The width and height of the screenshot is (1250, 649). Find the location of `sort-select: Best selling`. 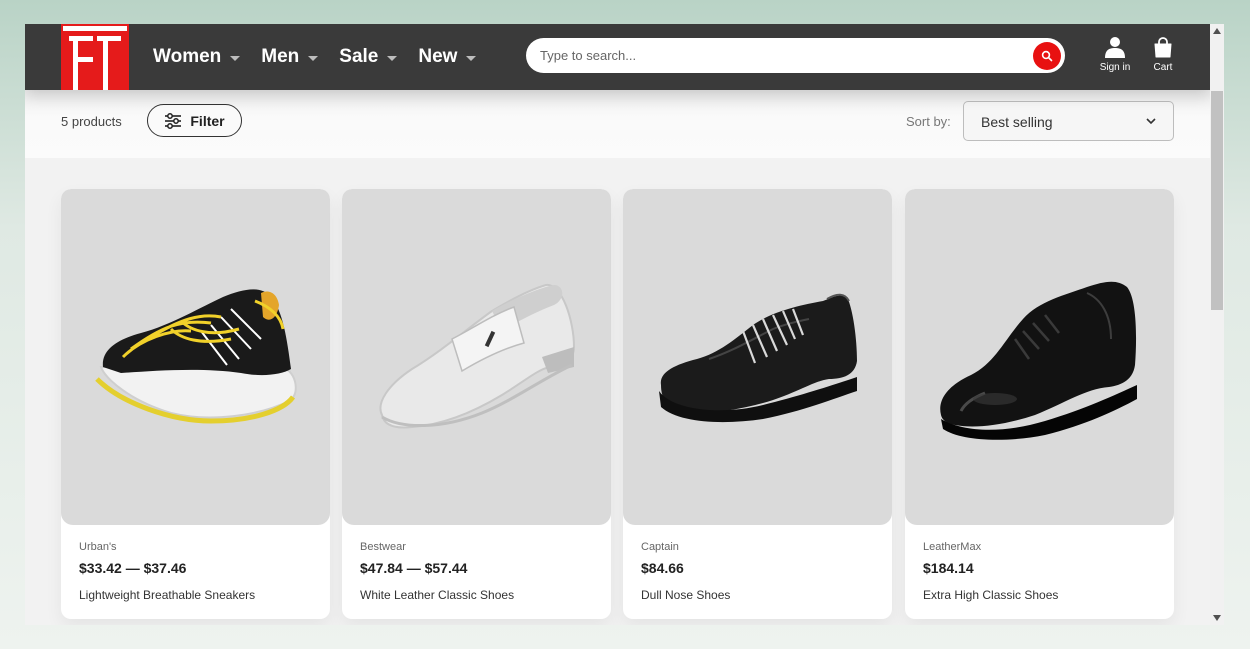

sort-select: Best selling is located at coordinates (1068, 121).